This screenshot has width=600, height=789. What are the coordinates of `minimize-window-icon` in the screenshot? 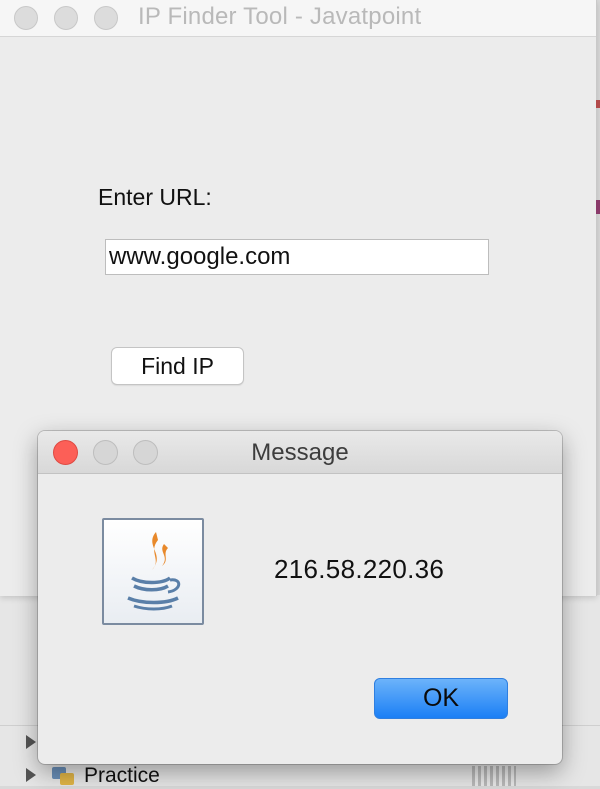 It's located at (66, 18).